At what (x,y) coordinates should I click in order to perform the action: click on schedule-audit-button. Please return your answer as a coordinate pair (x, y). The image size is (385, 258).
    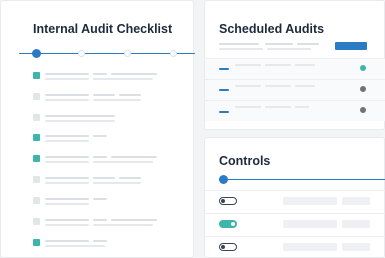
    Looking at the image, I should click on (351, 46).